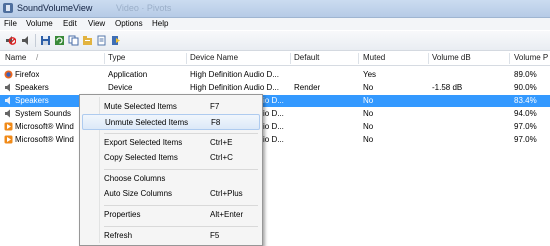  What do you see at coordinates (8, 8) in the screenshot?
I see `app-icon` at bounding box center [8, 8].